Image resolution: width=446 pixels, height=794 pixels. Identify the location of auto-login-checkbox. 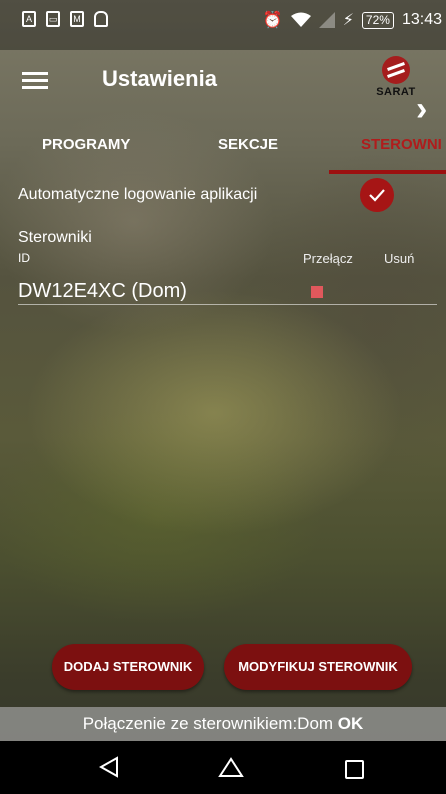
(377, 195).